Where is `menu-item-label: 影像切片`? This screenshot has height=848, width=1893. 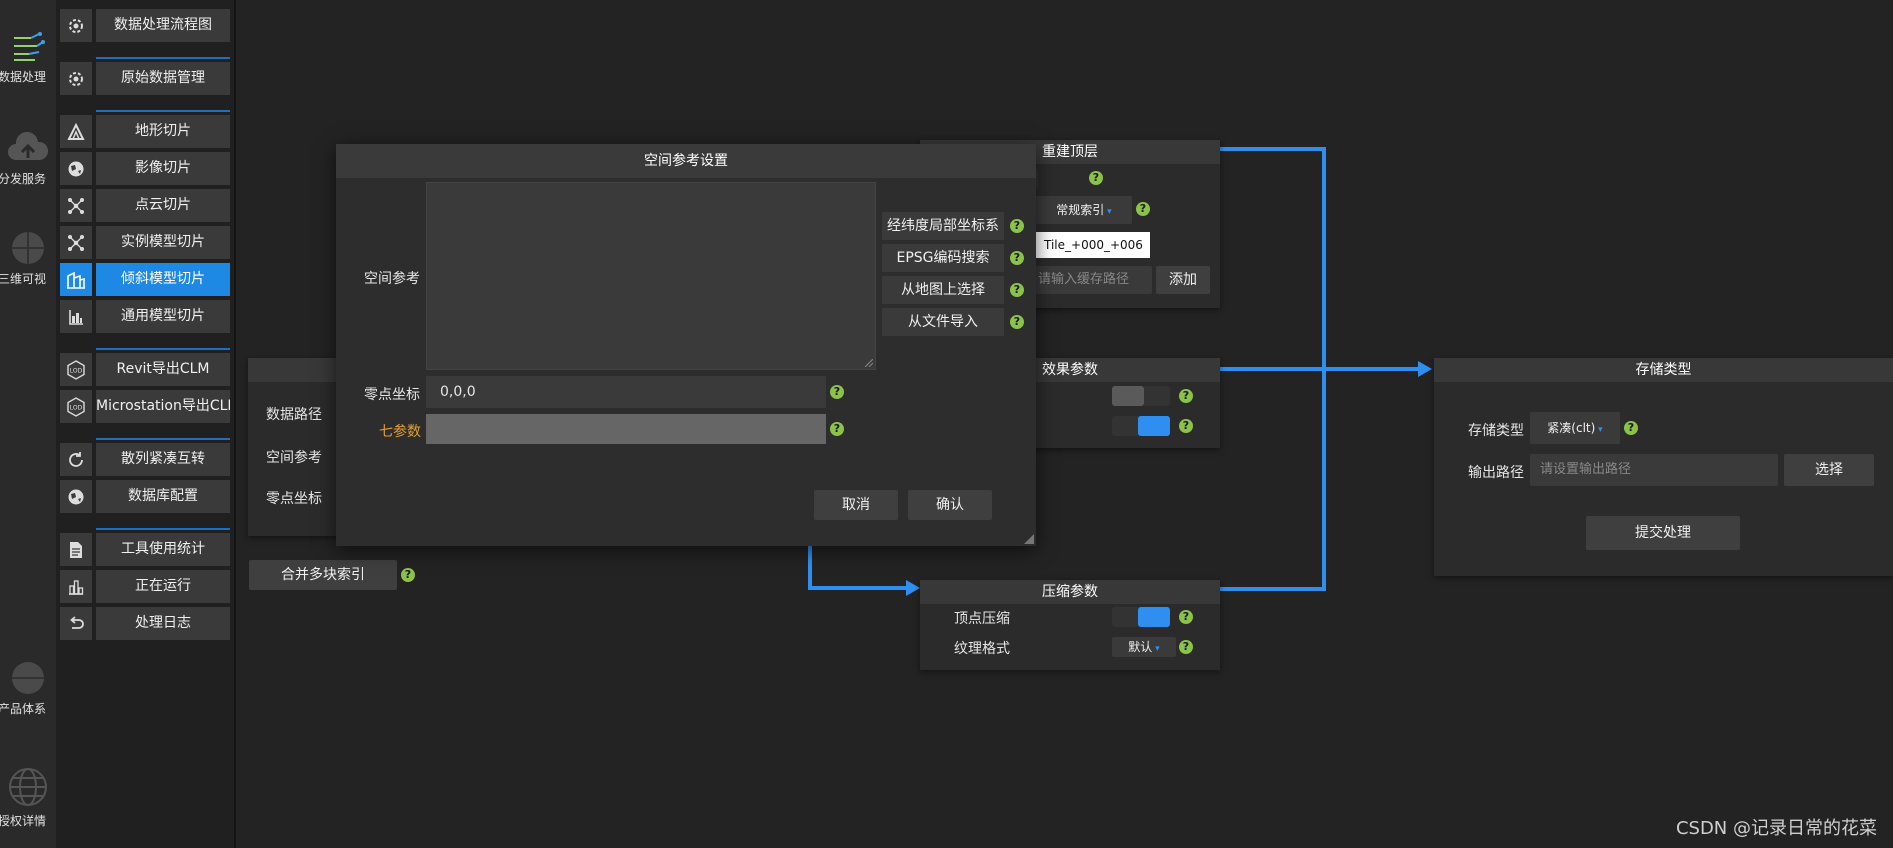 menu-item-label: 影像切片 is located at coordinates (163, 168).